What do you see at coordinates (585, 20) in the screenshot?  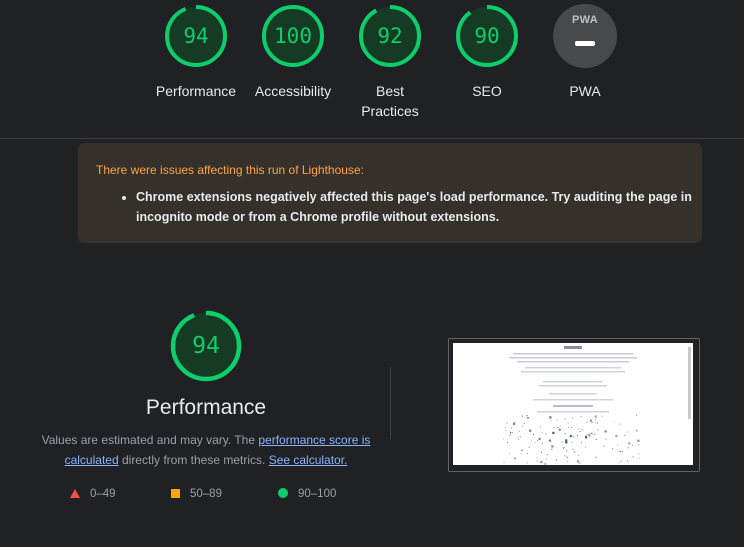 I see `pwa-badge-text: PWA` at bounding box center [585, 20].